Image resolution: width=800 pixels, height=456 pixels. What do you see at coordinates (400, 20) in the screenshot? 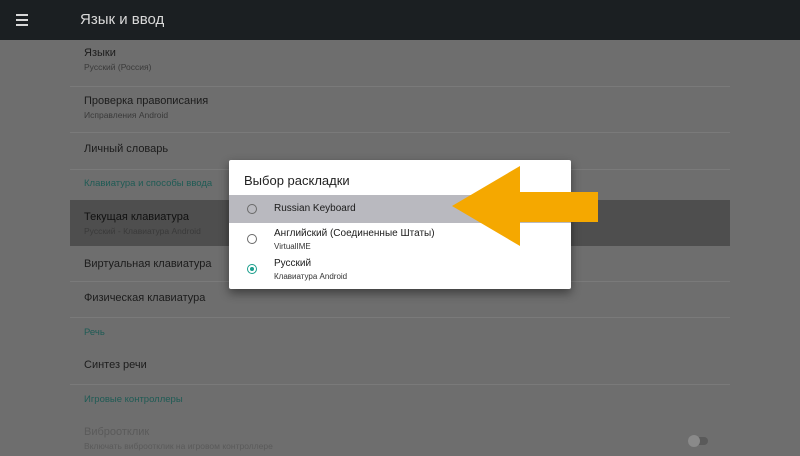
I see `app-bar: Язык и ввод` at bounding box center [400, 20].